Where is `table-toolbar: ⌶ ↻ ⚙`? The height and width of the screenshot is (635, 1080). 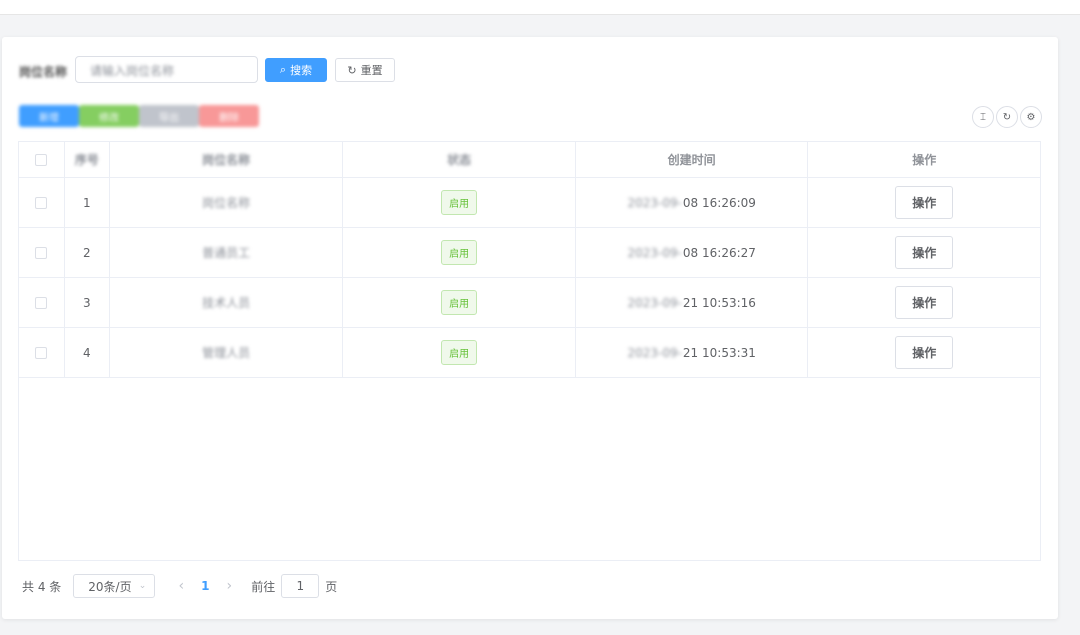
table-toolbar: ⌶ ↻ ⚙ is located at coordinates (1007, 117).